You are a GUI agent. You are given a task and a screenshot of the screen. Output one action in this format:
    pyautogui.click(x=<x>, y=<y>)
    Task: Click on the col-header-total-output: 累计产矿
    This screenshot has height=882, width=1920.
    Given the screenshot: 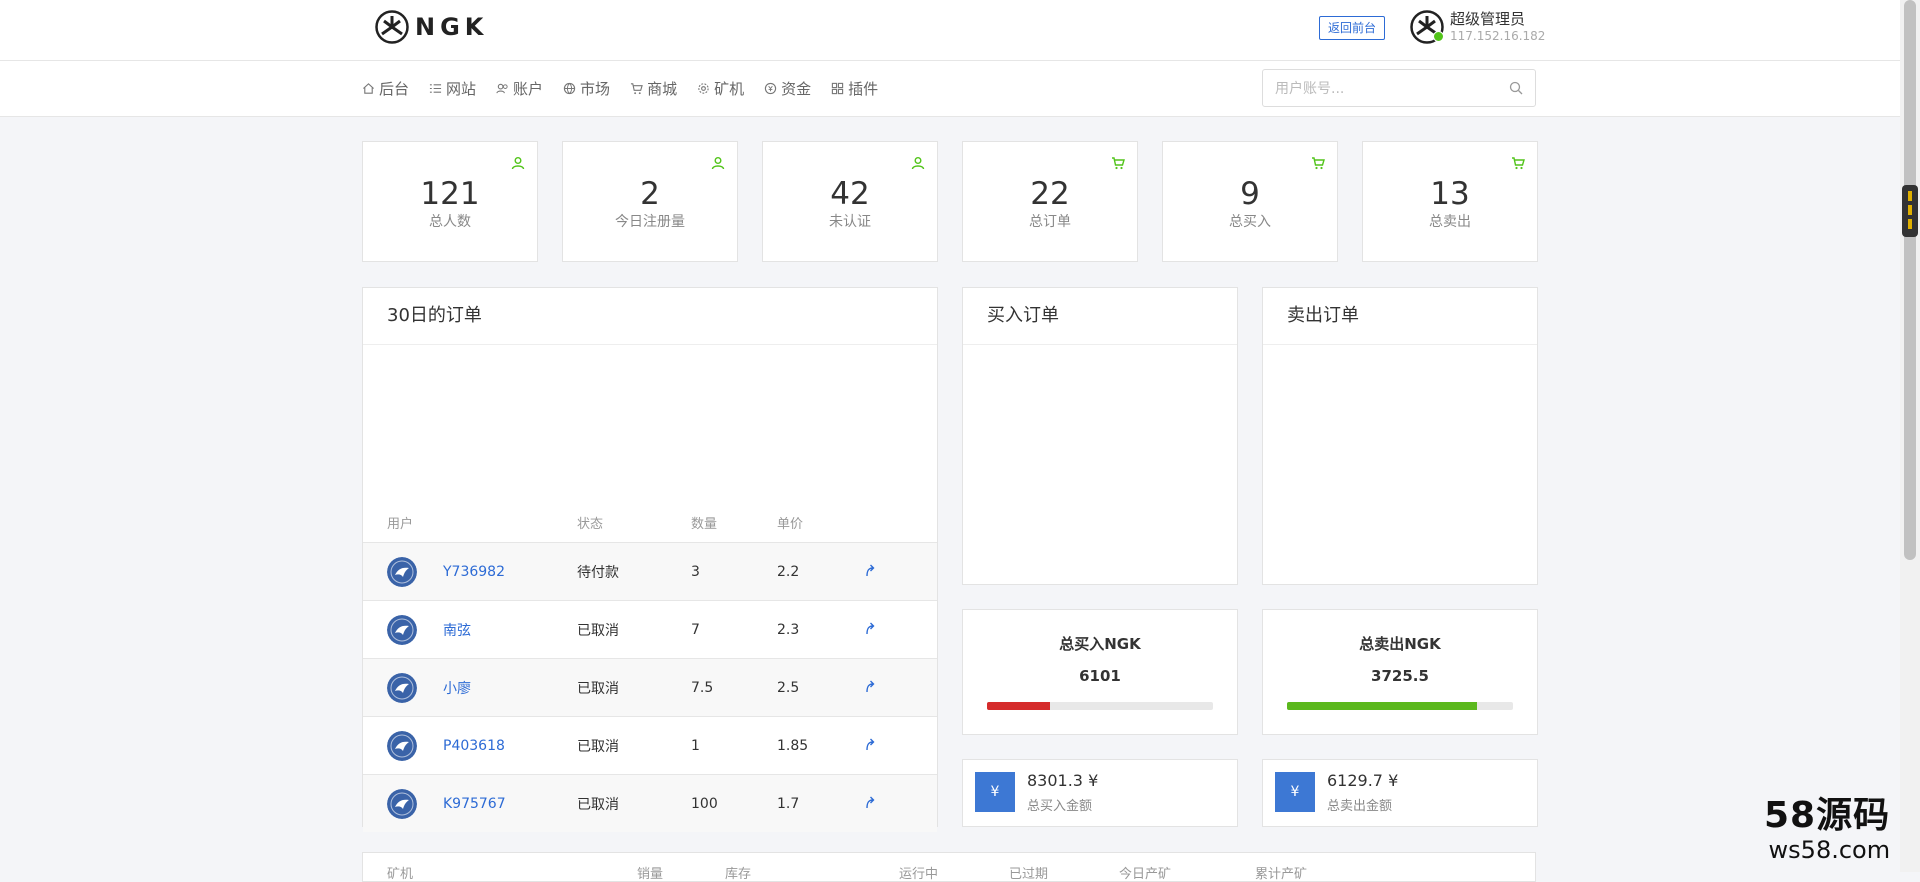 What is the action you would take?
    pyautogui.click(x=1281, y=874)
    